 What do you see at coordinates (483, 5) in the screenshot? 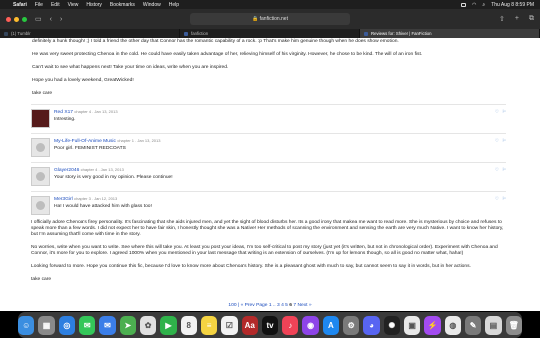
I see `search-icon: ⌕` at bounding box center [483, 5].